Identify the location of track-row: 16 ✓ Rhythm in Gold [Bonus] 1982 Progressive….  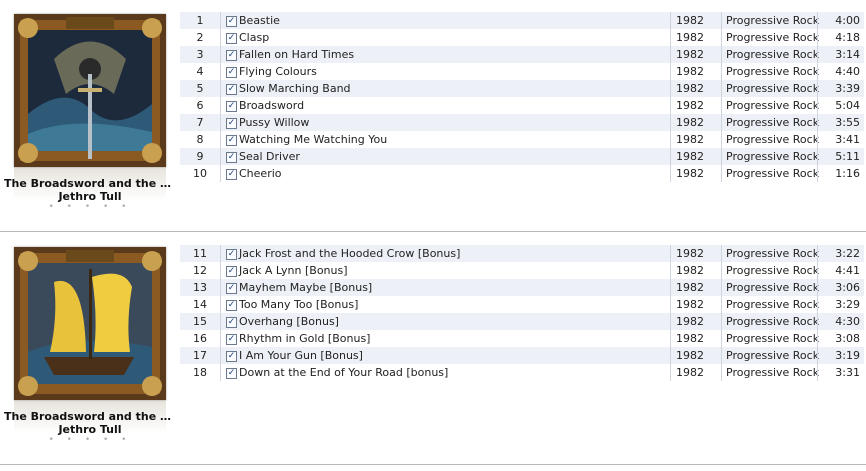
(522, 338).